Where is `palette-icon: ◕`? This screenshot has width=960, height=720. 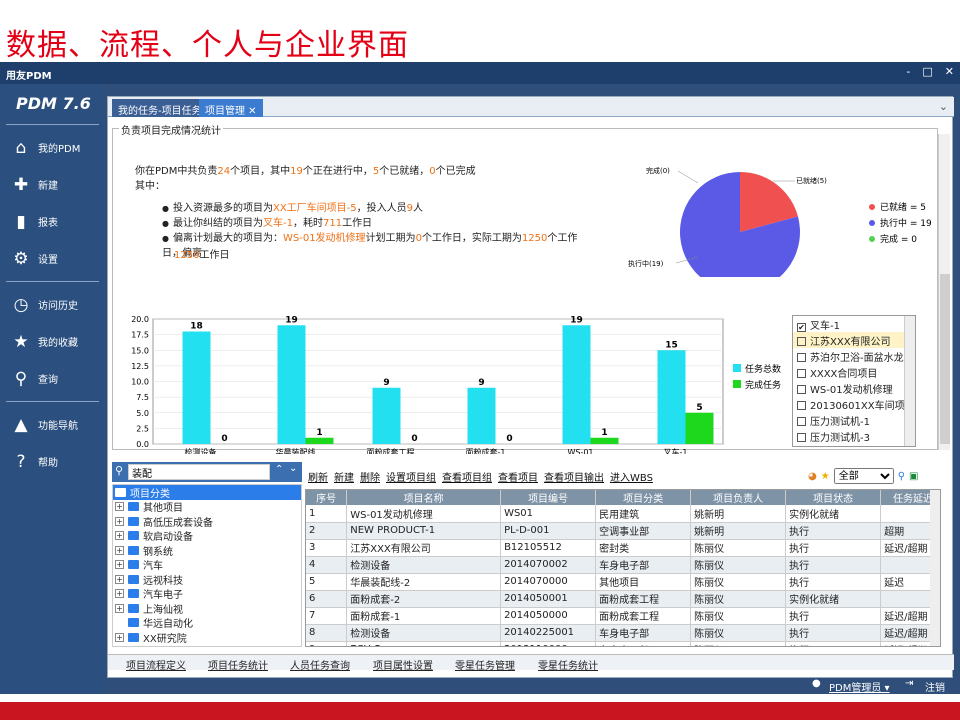
palette-icon: ◕ is located at coordinates (812, 476).